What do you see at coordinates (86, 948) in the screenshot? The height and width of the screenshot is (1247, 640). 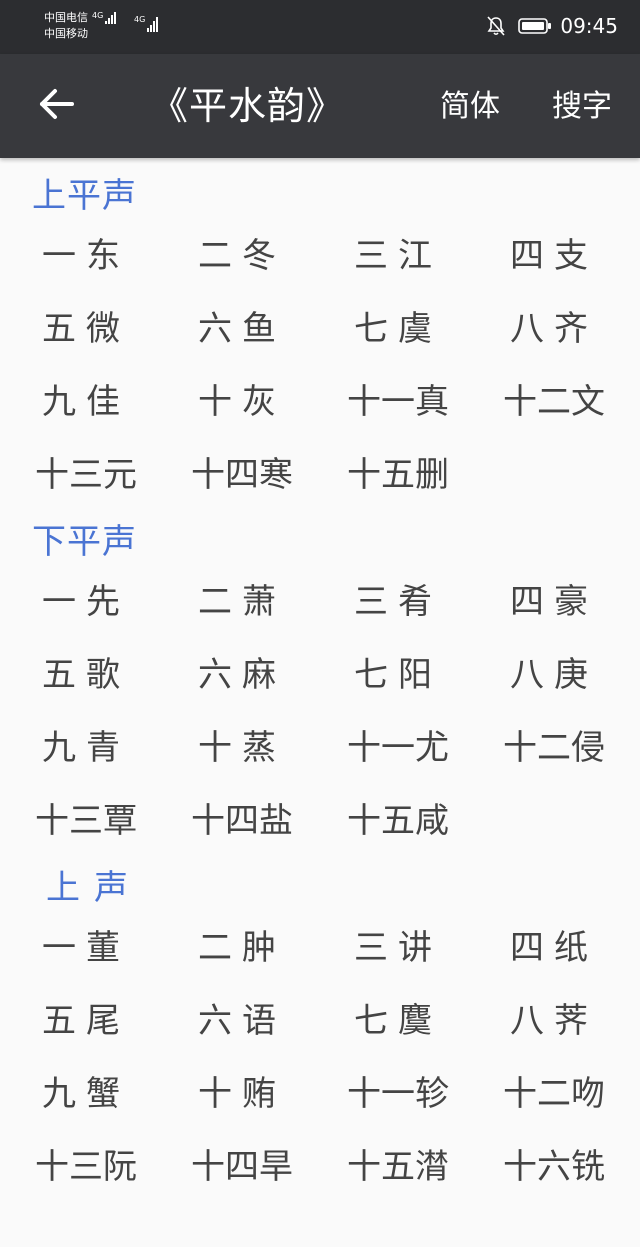 I see `rhyme-item: 一董` at bounding box center [86, 948].